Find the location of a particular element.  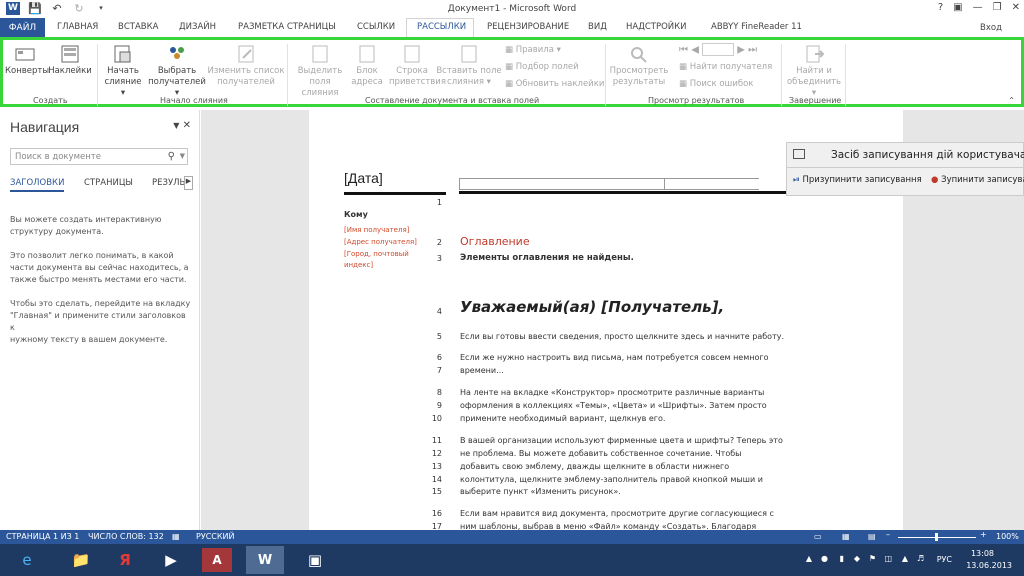

read-mode-icon: ▭ is located at coordinates (818, 536).